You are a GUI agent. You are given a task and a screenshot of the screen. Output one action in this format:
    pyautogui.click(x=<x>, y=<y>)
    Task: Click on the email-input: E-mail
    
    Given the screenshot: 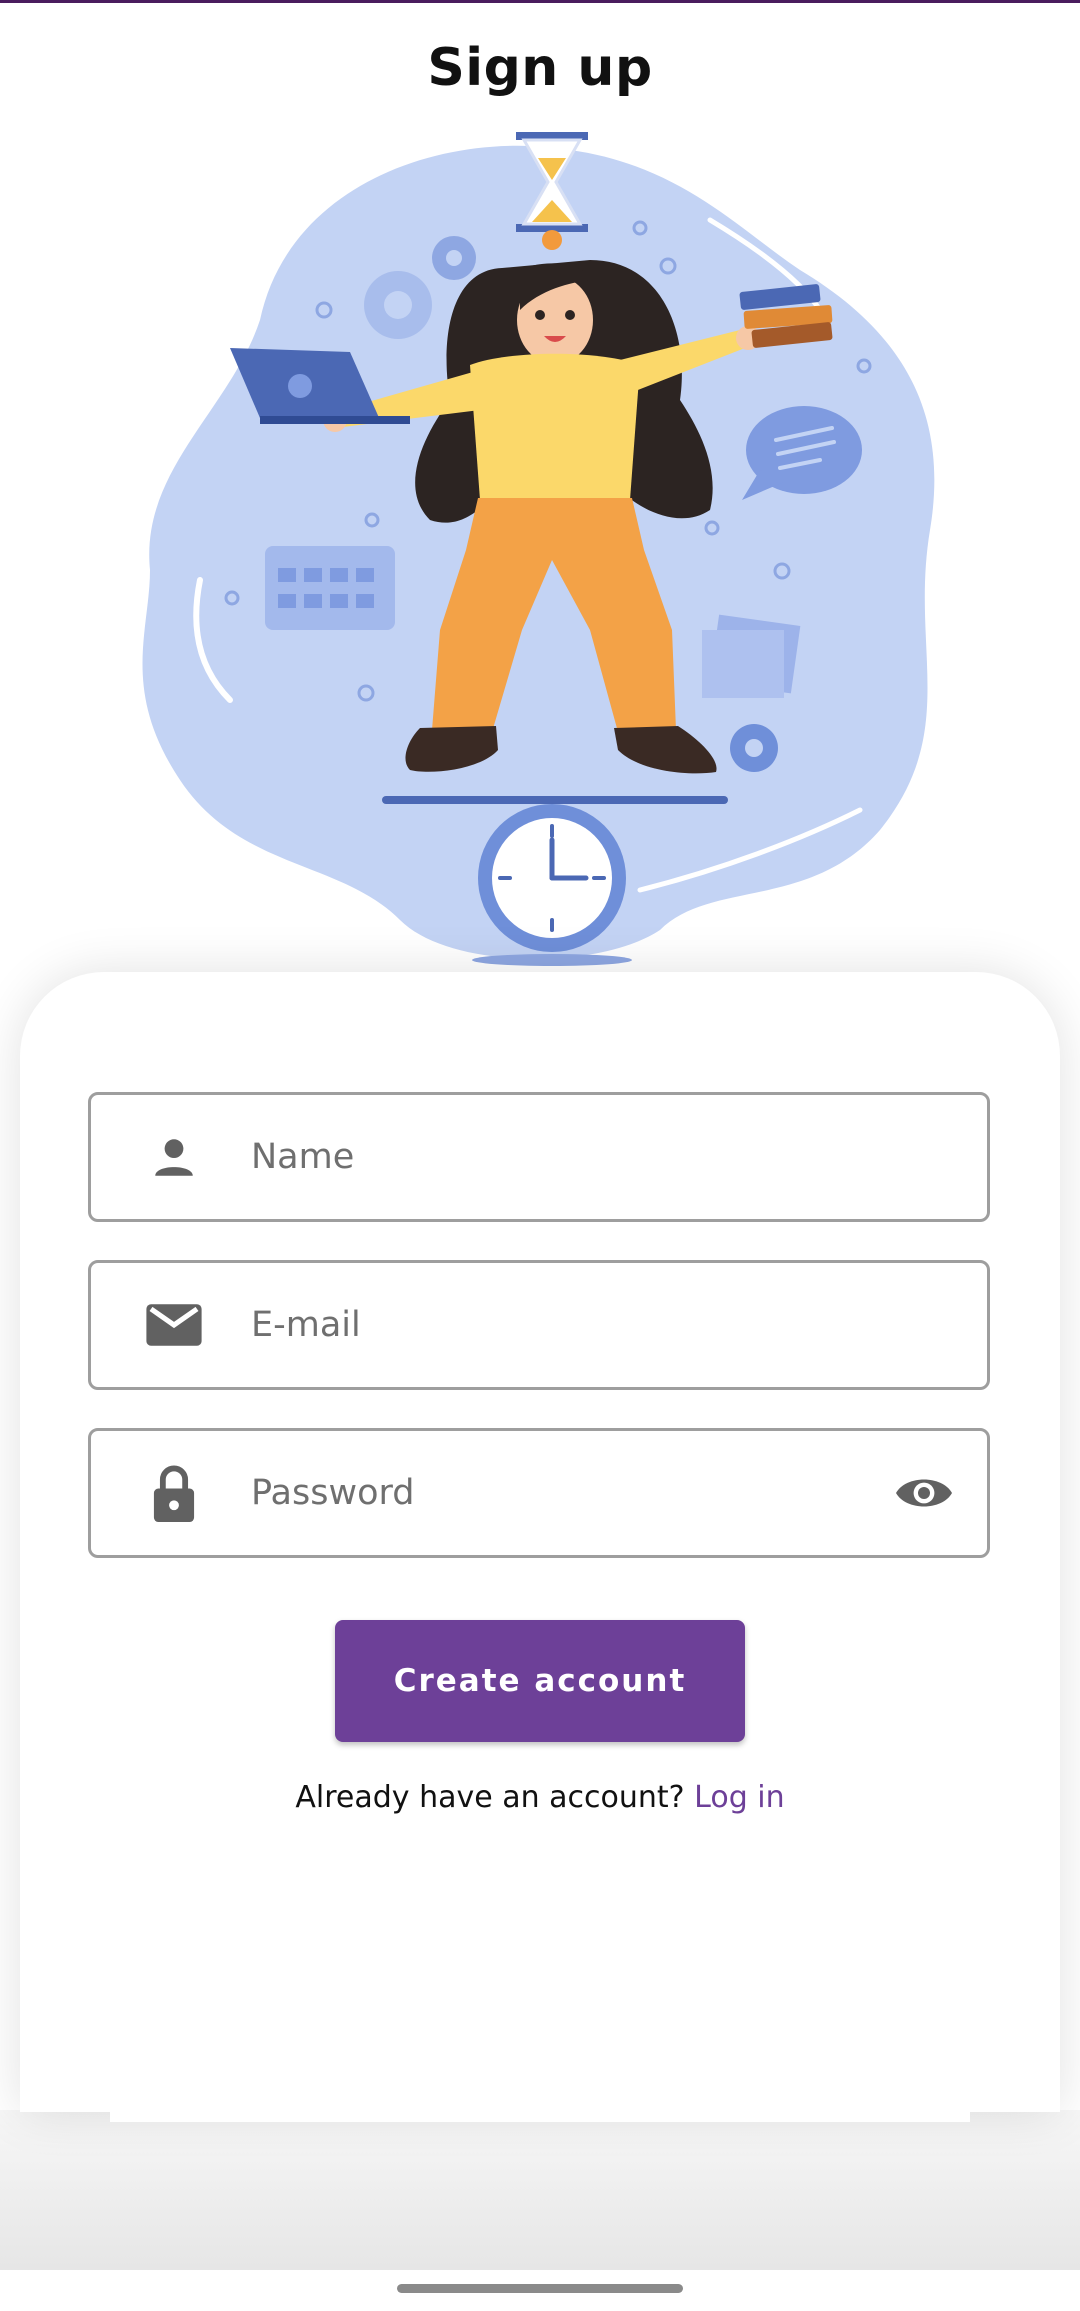 What is the action you would take?
    pyautogui.click(x=619, y=1325)
    